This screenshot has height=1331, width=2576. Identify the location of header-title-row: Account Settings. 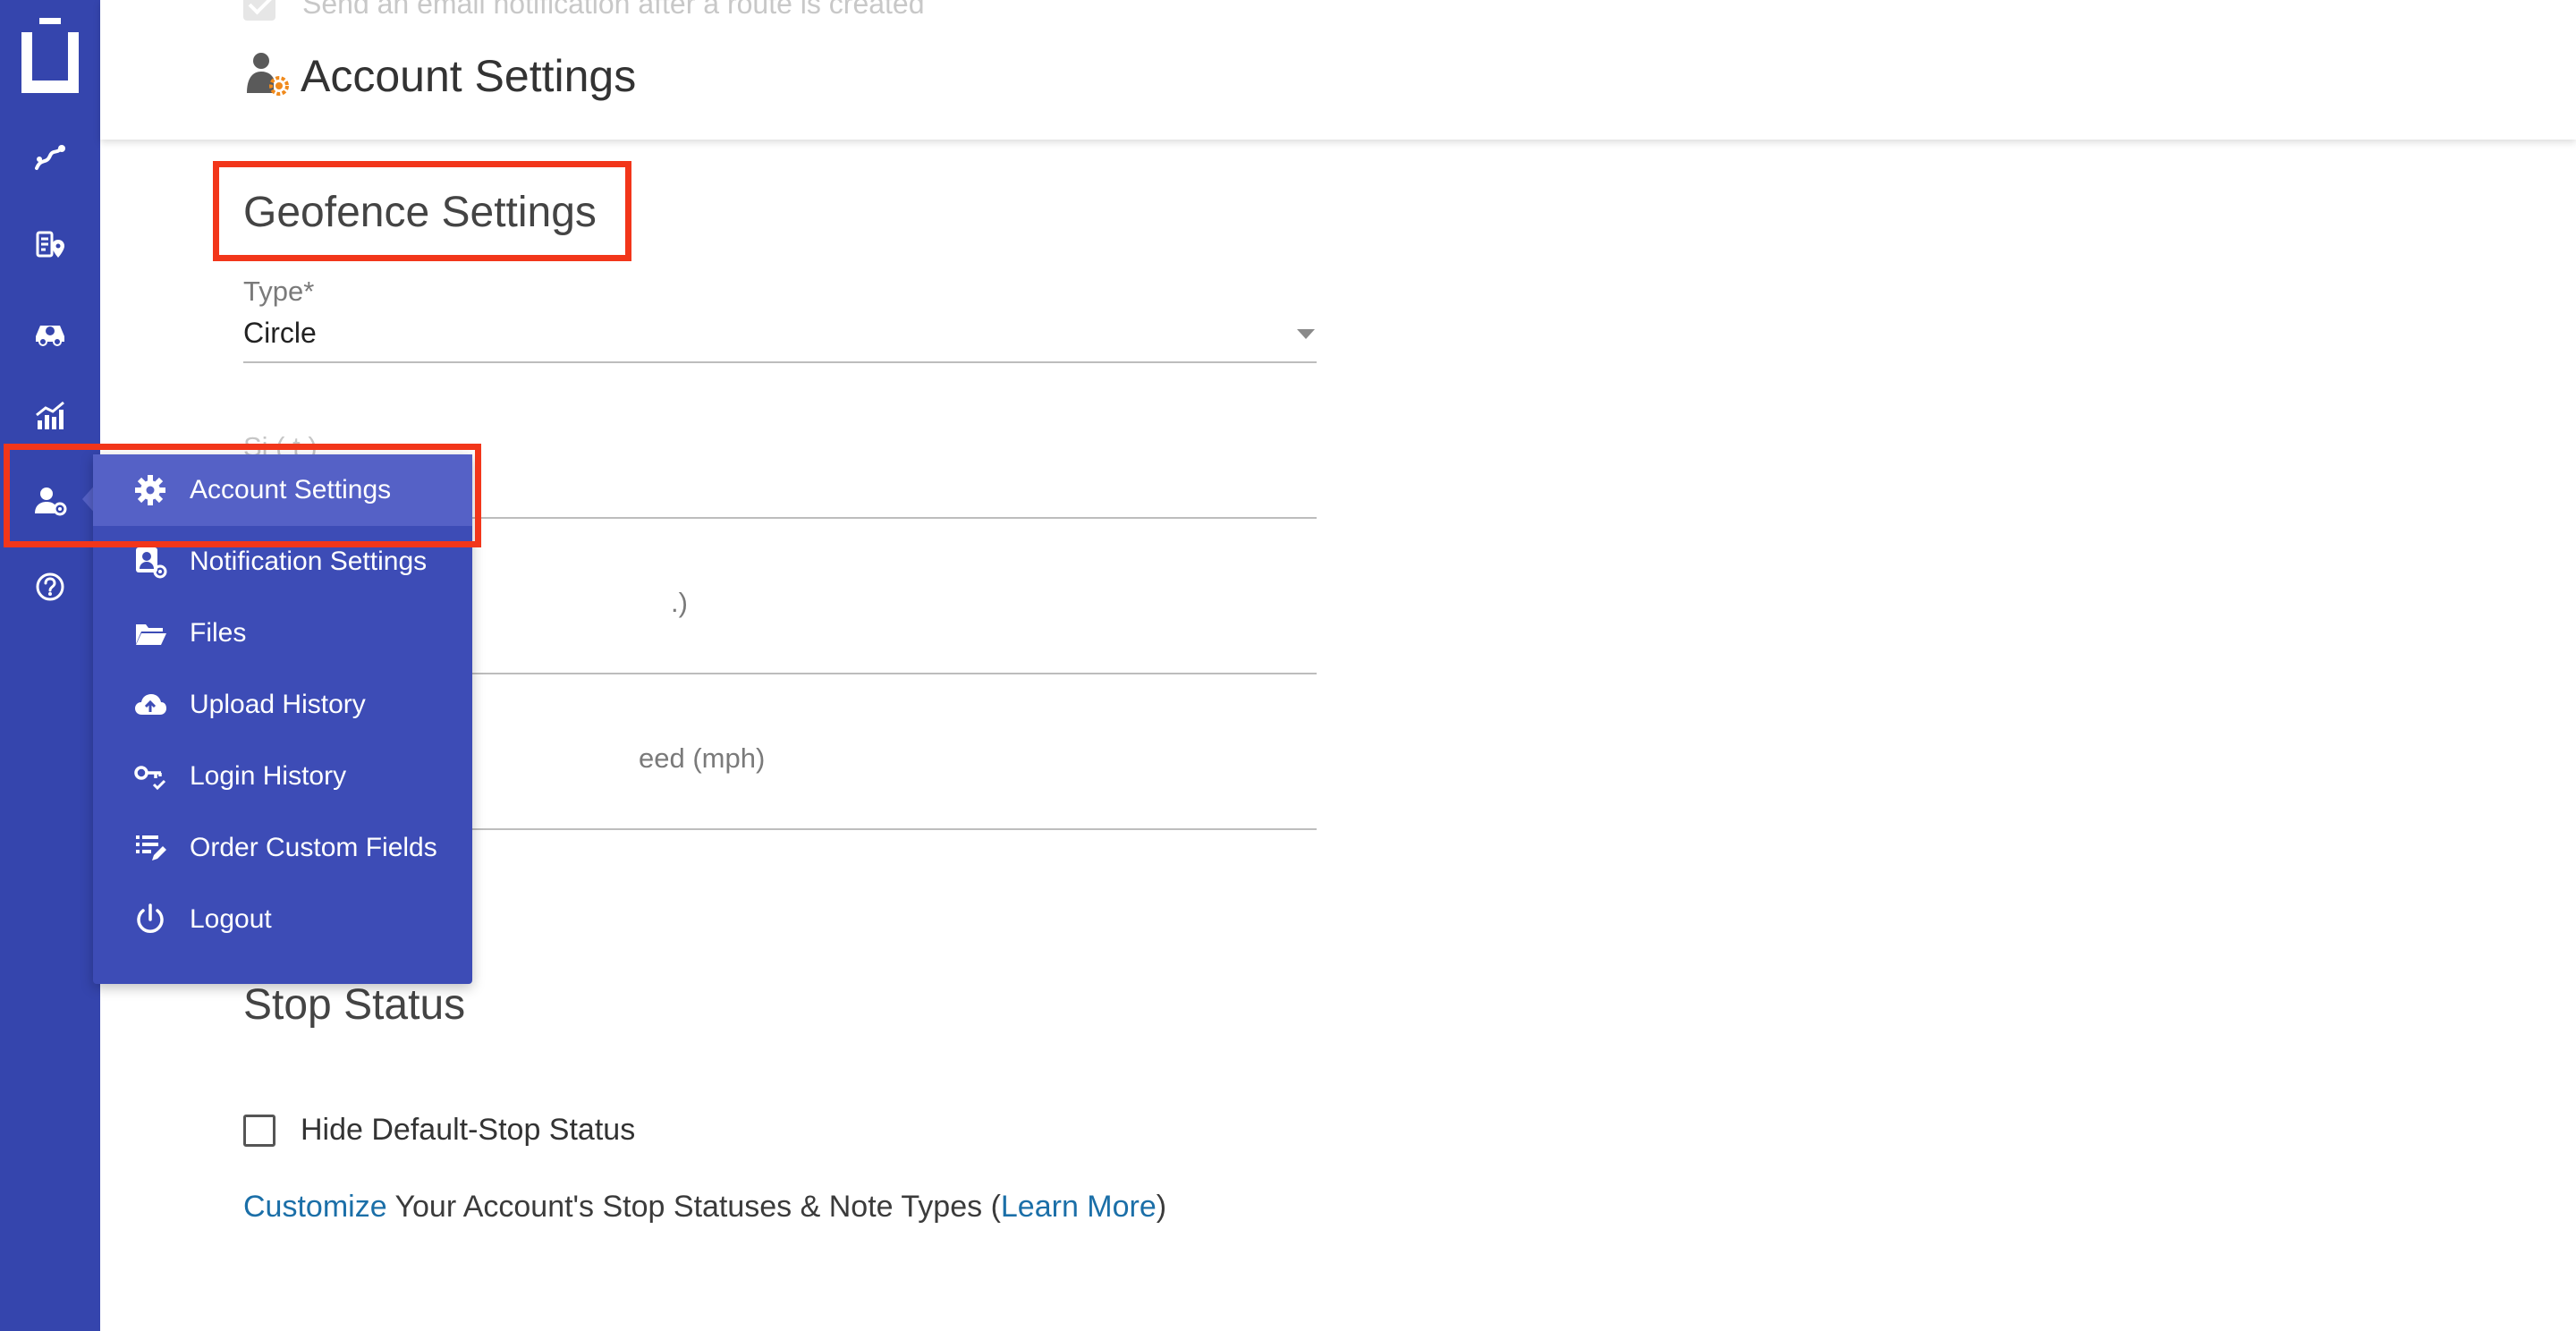
(439, 76).